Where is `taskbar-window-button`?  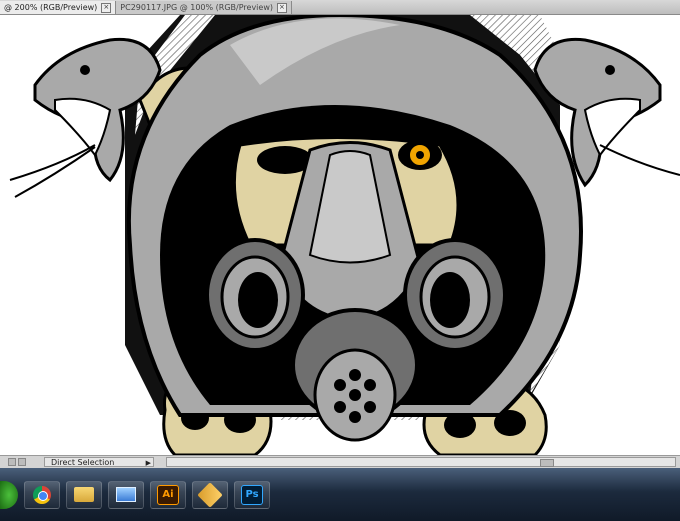
taskbar-window-button is located at coordinates (126, 494).